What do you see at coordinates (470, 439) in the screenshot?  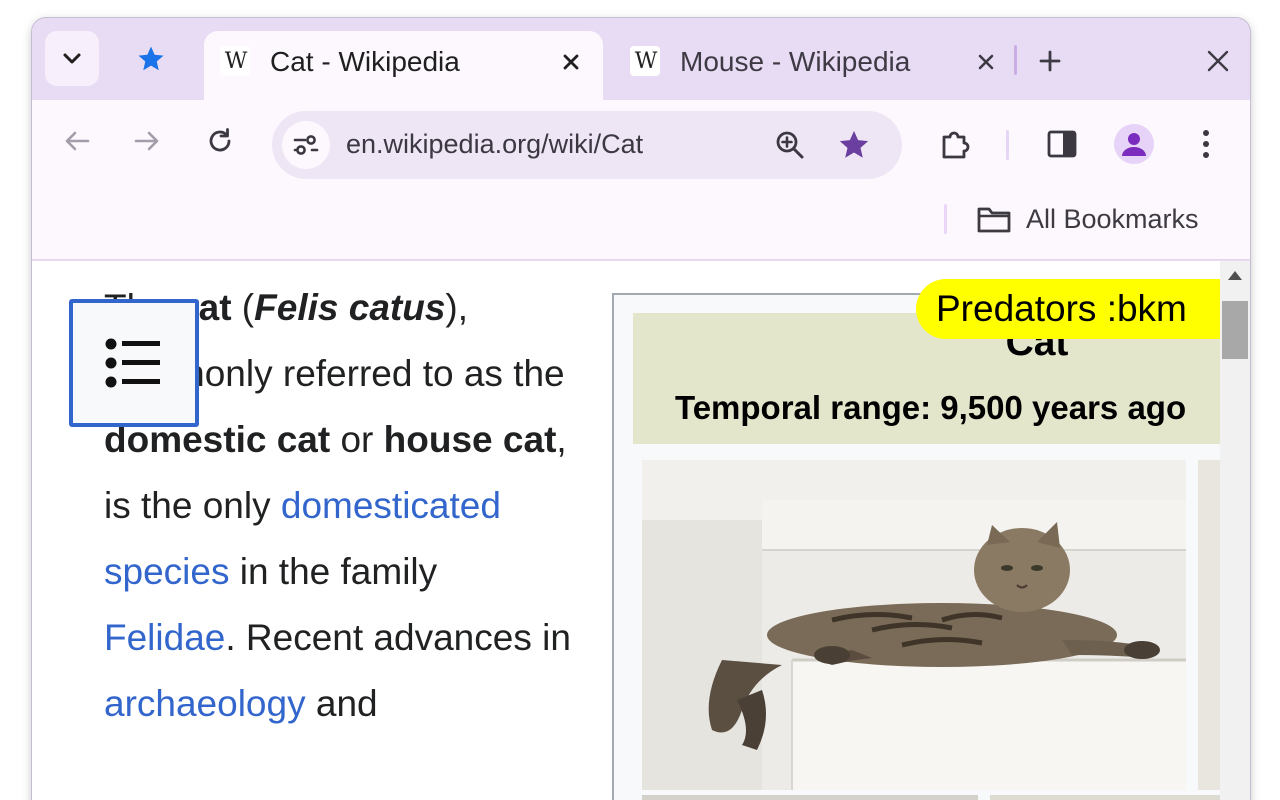 I see `bold-text: house cat` at bounding box center [470, 439].